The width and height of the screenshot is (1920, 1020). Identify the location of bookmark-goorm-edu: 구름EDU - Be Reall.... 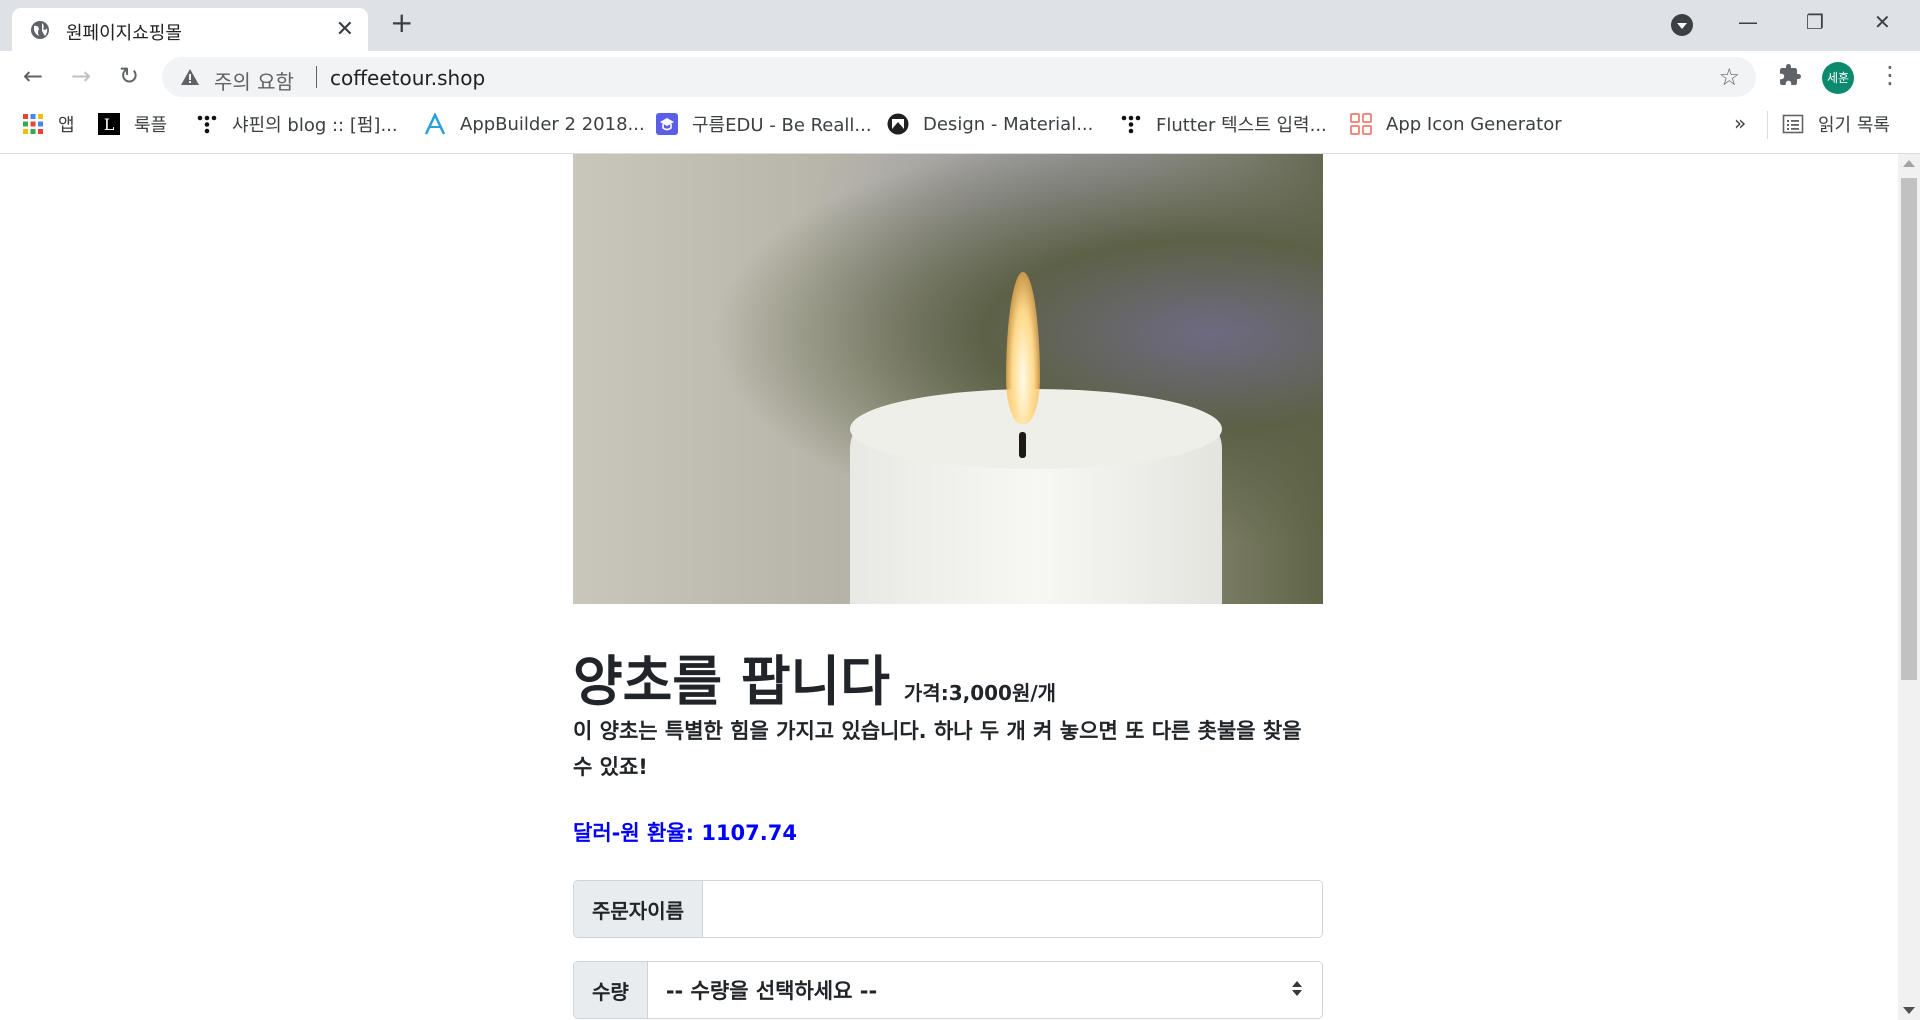
(764, 124).